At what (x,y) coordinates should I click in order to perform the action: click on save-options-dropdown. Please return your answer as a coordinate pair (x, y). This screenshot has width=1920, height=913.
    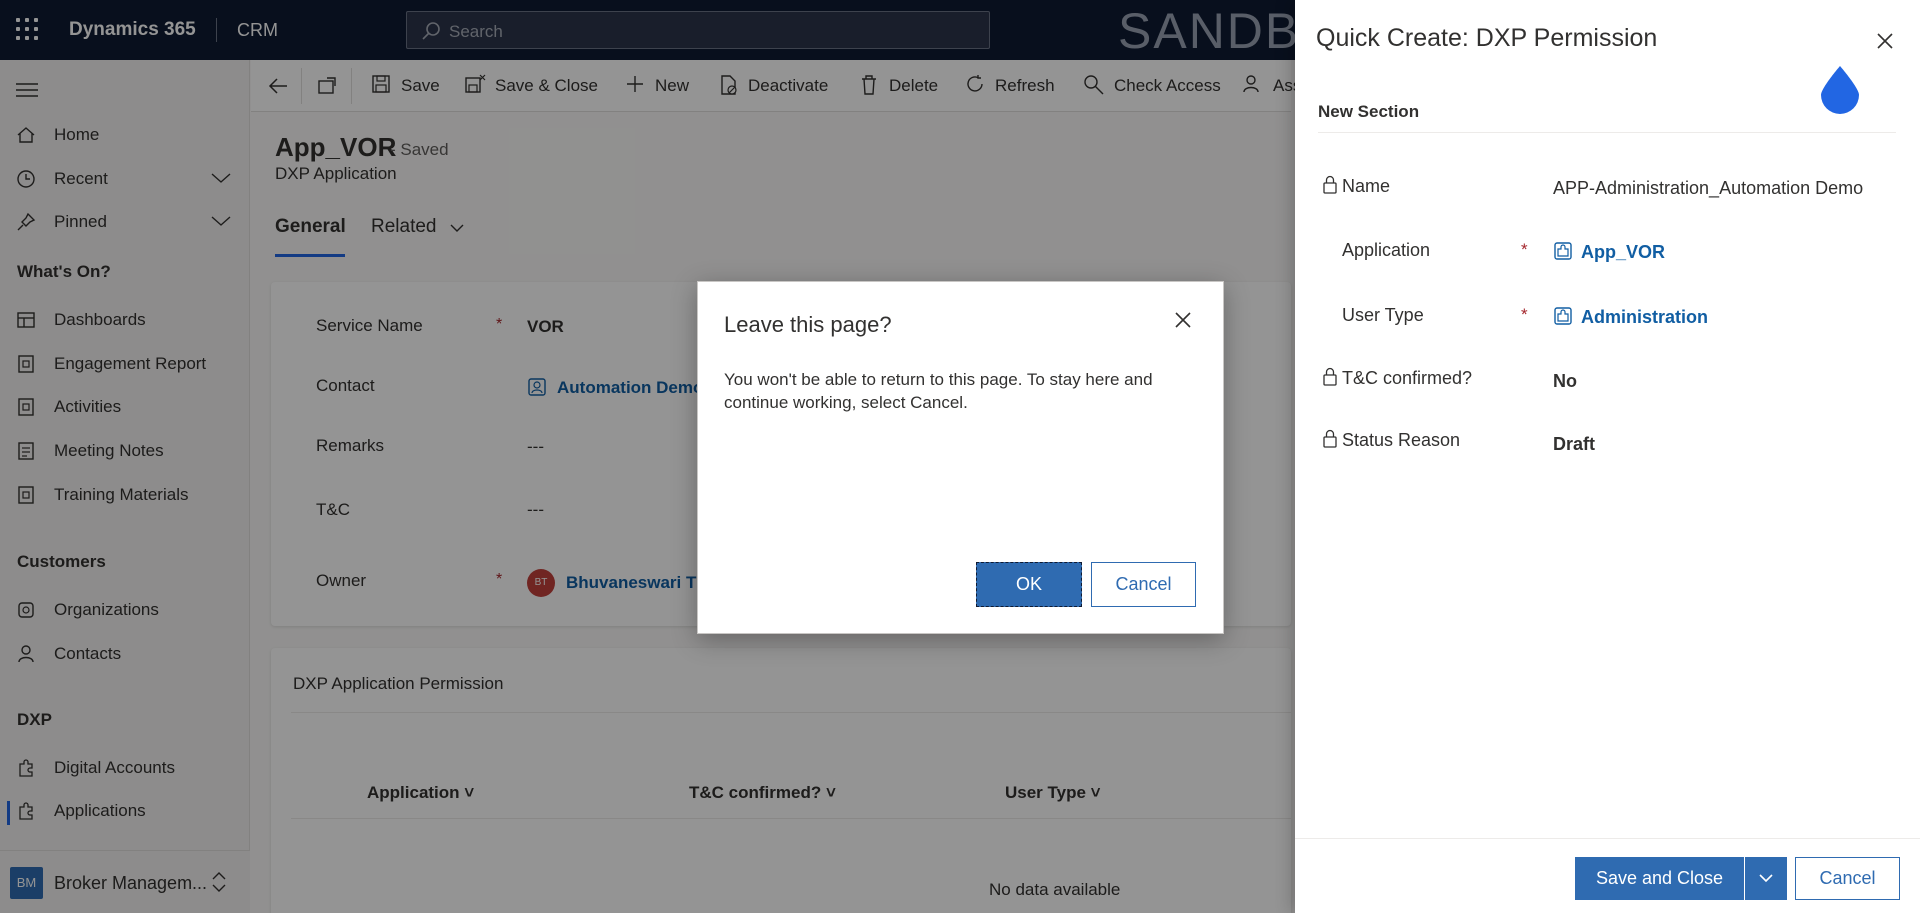
    Looking at the image, I should click on (1766, 878).